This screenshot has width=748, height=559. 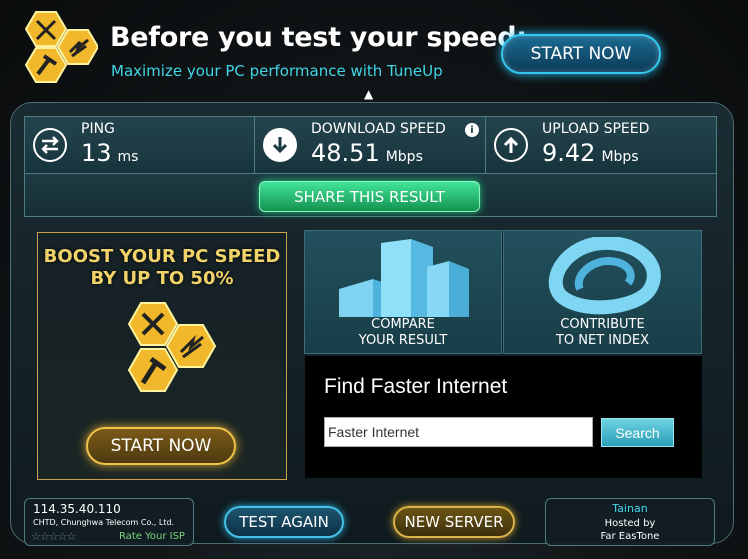 I want to click on contribute-net-index-tile: CONTRIBUTE TO NET INDEX, so click(x=602, y=292).